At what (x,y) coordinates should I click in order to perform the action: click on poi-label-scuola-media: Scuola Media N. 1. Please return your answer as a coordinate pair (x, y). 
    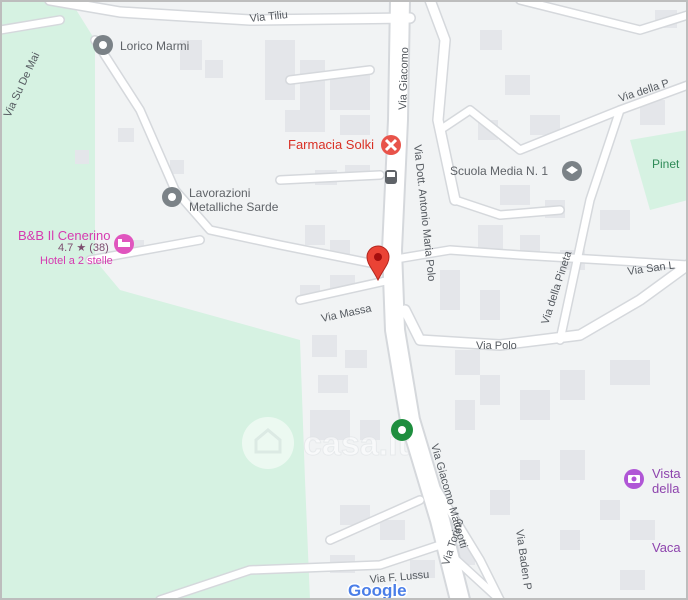
    Looking at the image, I should click on (499, 171).